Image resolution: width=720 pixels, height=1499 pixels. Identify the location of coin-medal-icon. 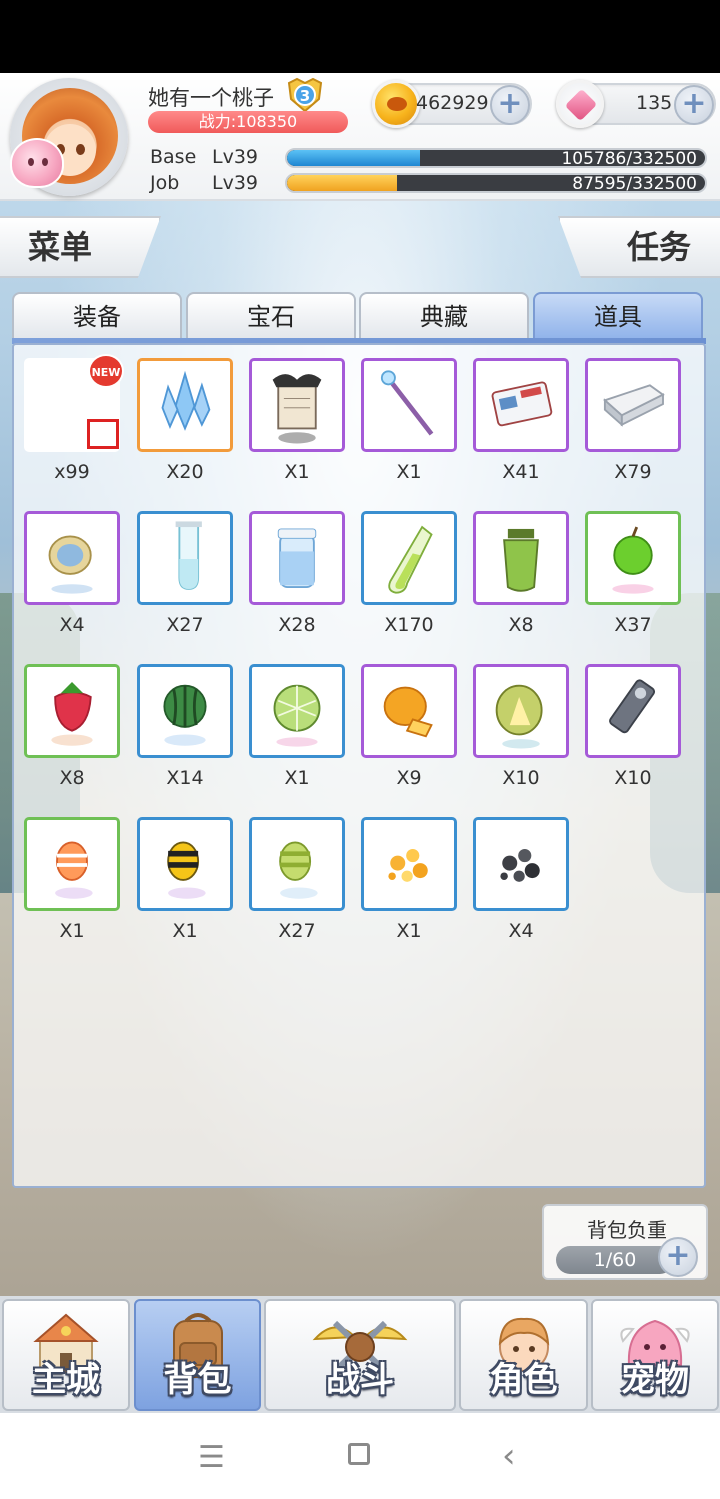
(70, 564).